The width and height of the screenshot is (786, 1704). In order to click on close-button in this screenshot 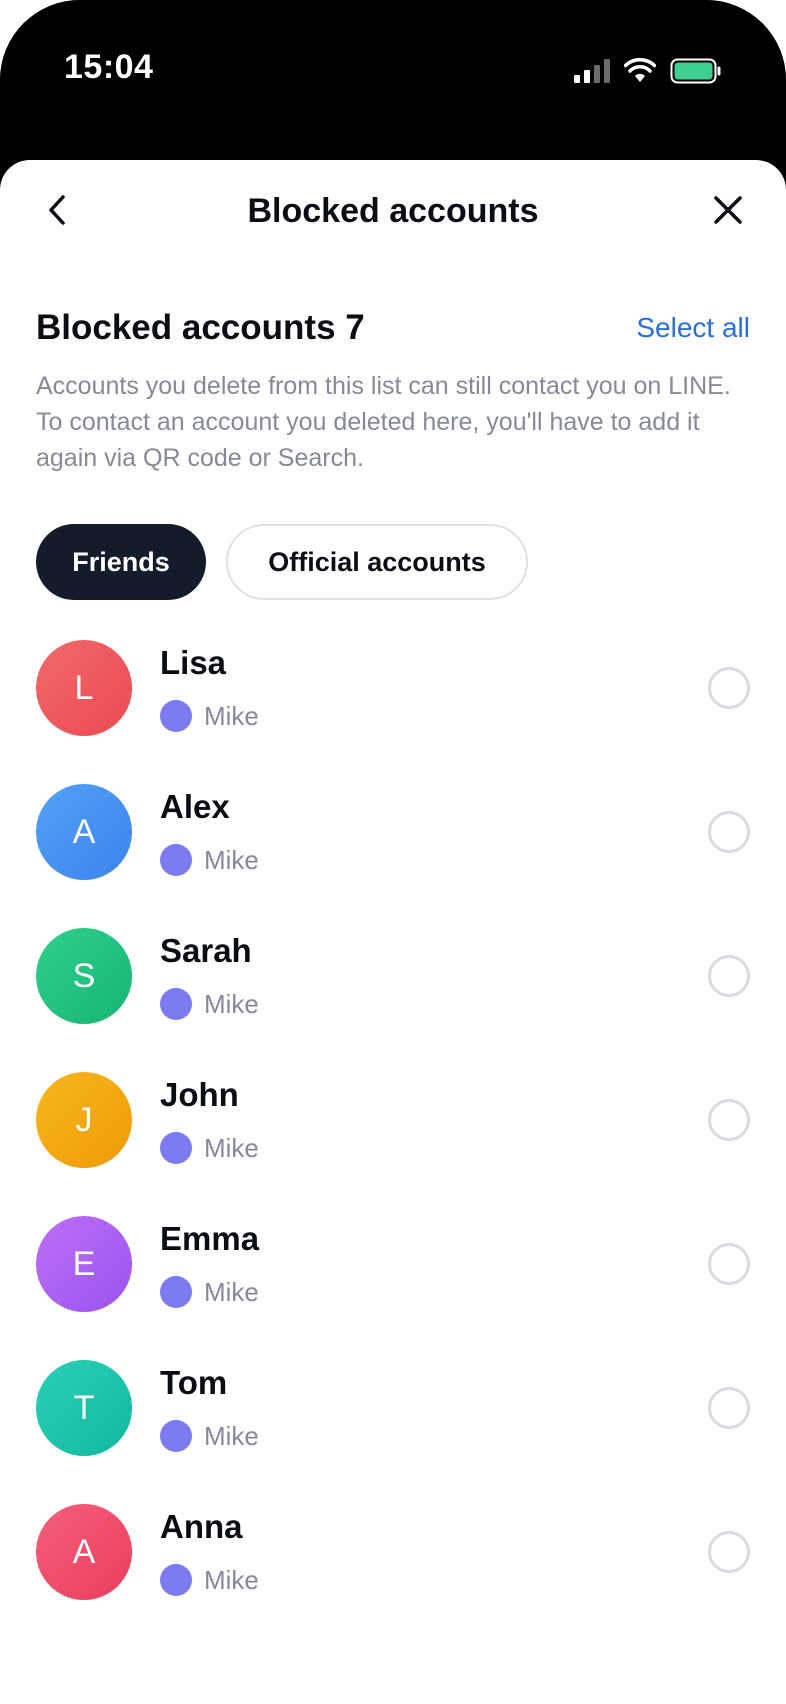, I will do `click(728, 210)`.